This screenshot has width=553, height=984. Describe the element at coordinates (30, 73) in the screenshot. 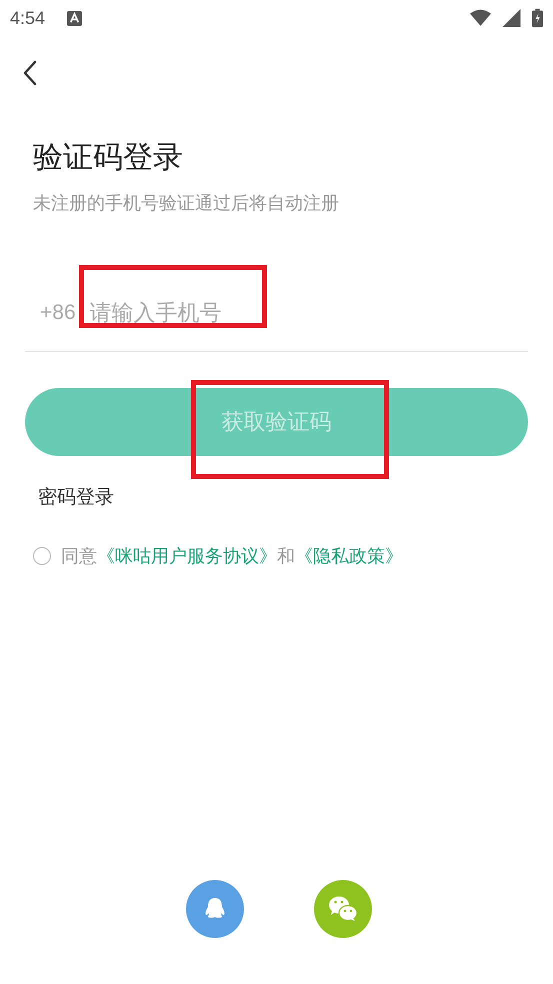

I see `back-icon` at that location.